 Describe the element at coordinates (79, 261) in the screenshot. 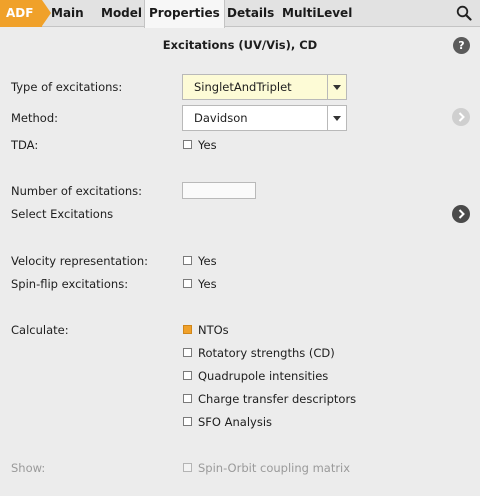

I see `velocity-representation-label: Velocity representation:` at that location.